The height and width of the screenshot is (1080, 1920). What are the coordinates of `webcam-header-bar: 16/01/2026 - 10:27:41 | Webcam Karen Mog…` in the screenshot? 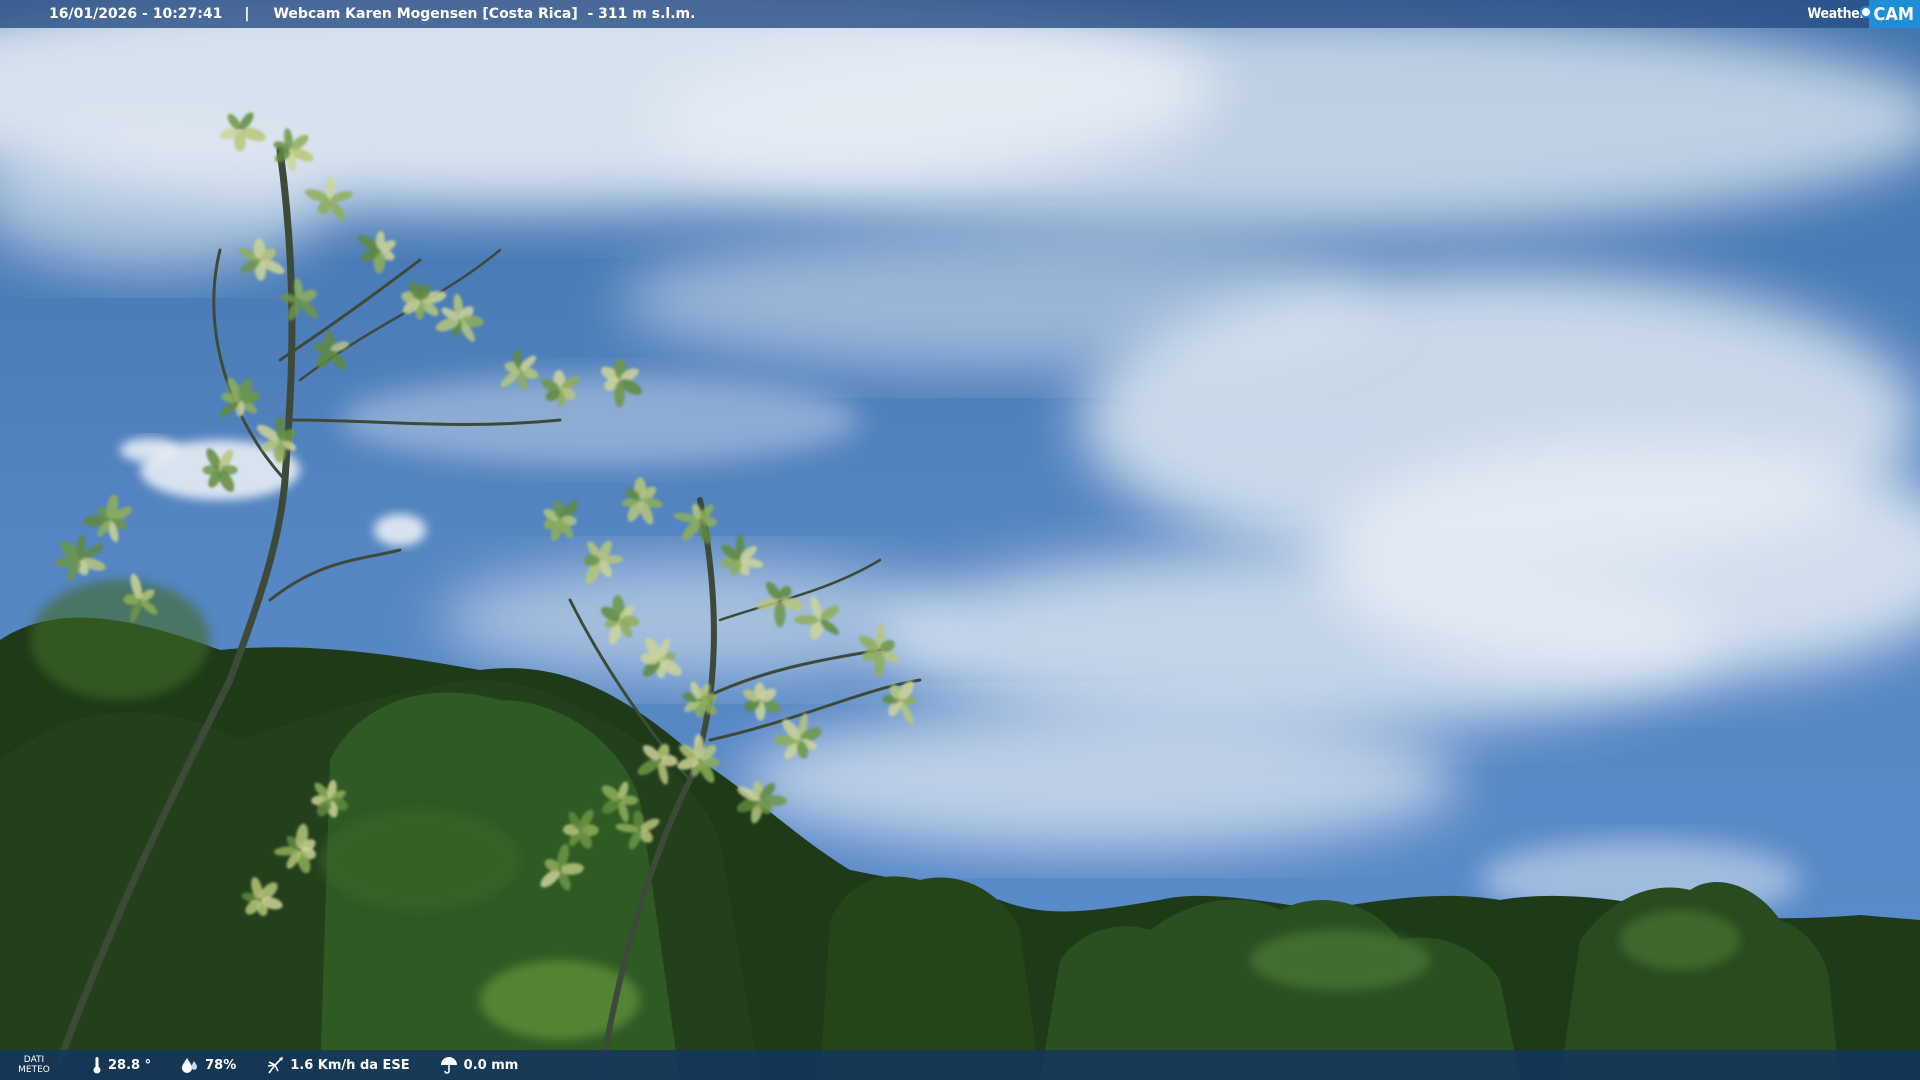 It's located at (960, 14).